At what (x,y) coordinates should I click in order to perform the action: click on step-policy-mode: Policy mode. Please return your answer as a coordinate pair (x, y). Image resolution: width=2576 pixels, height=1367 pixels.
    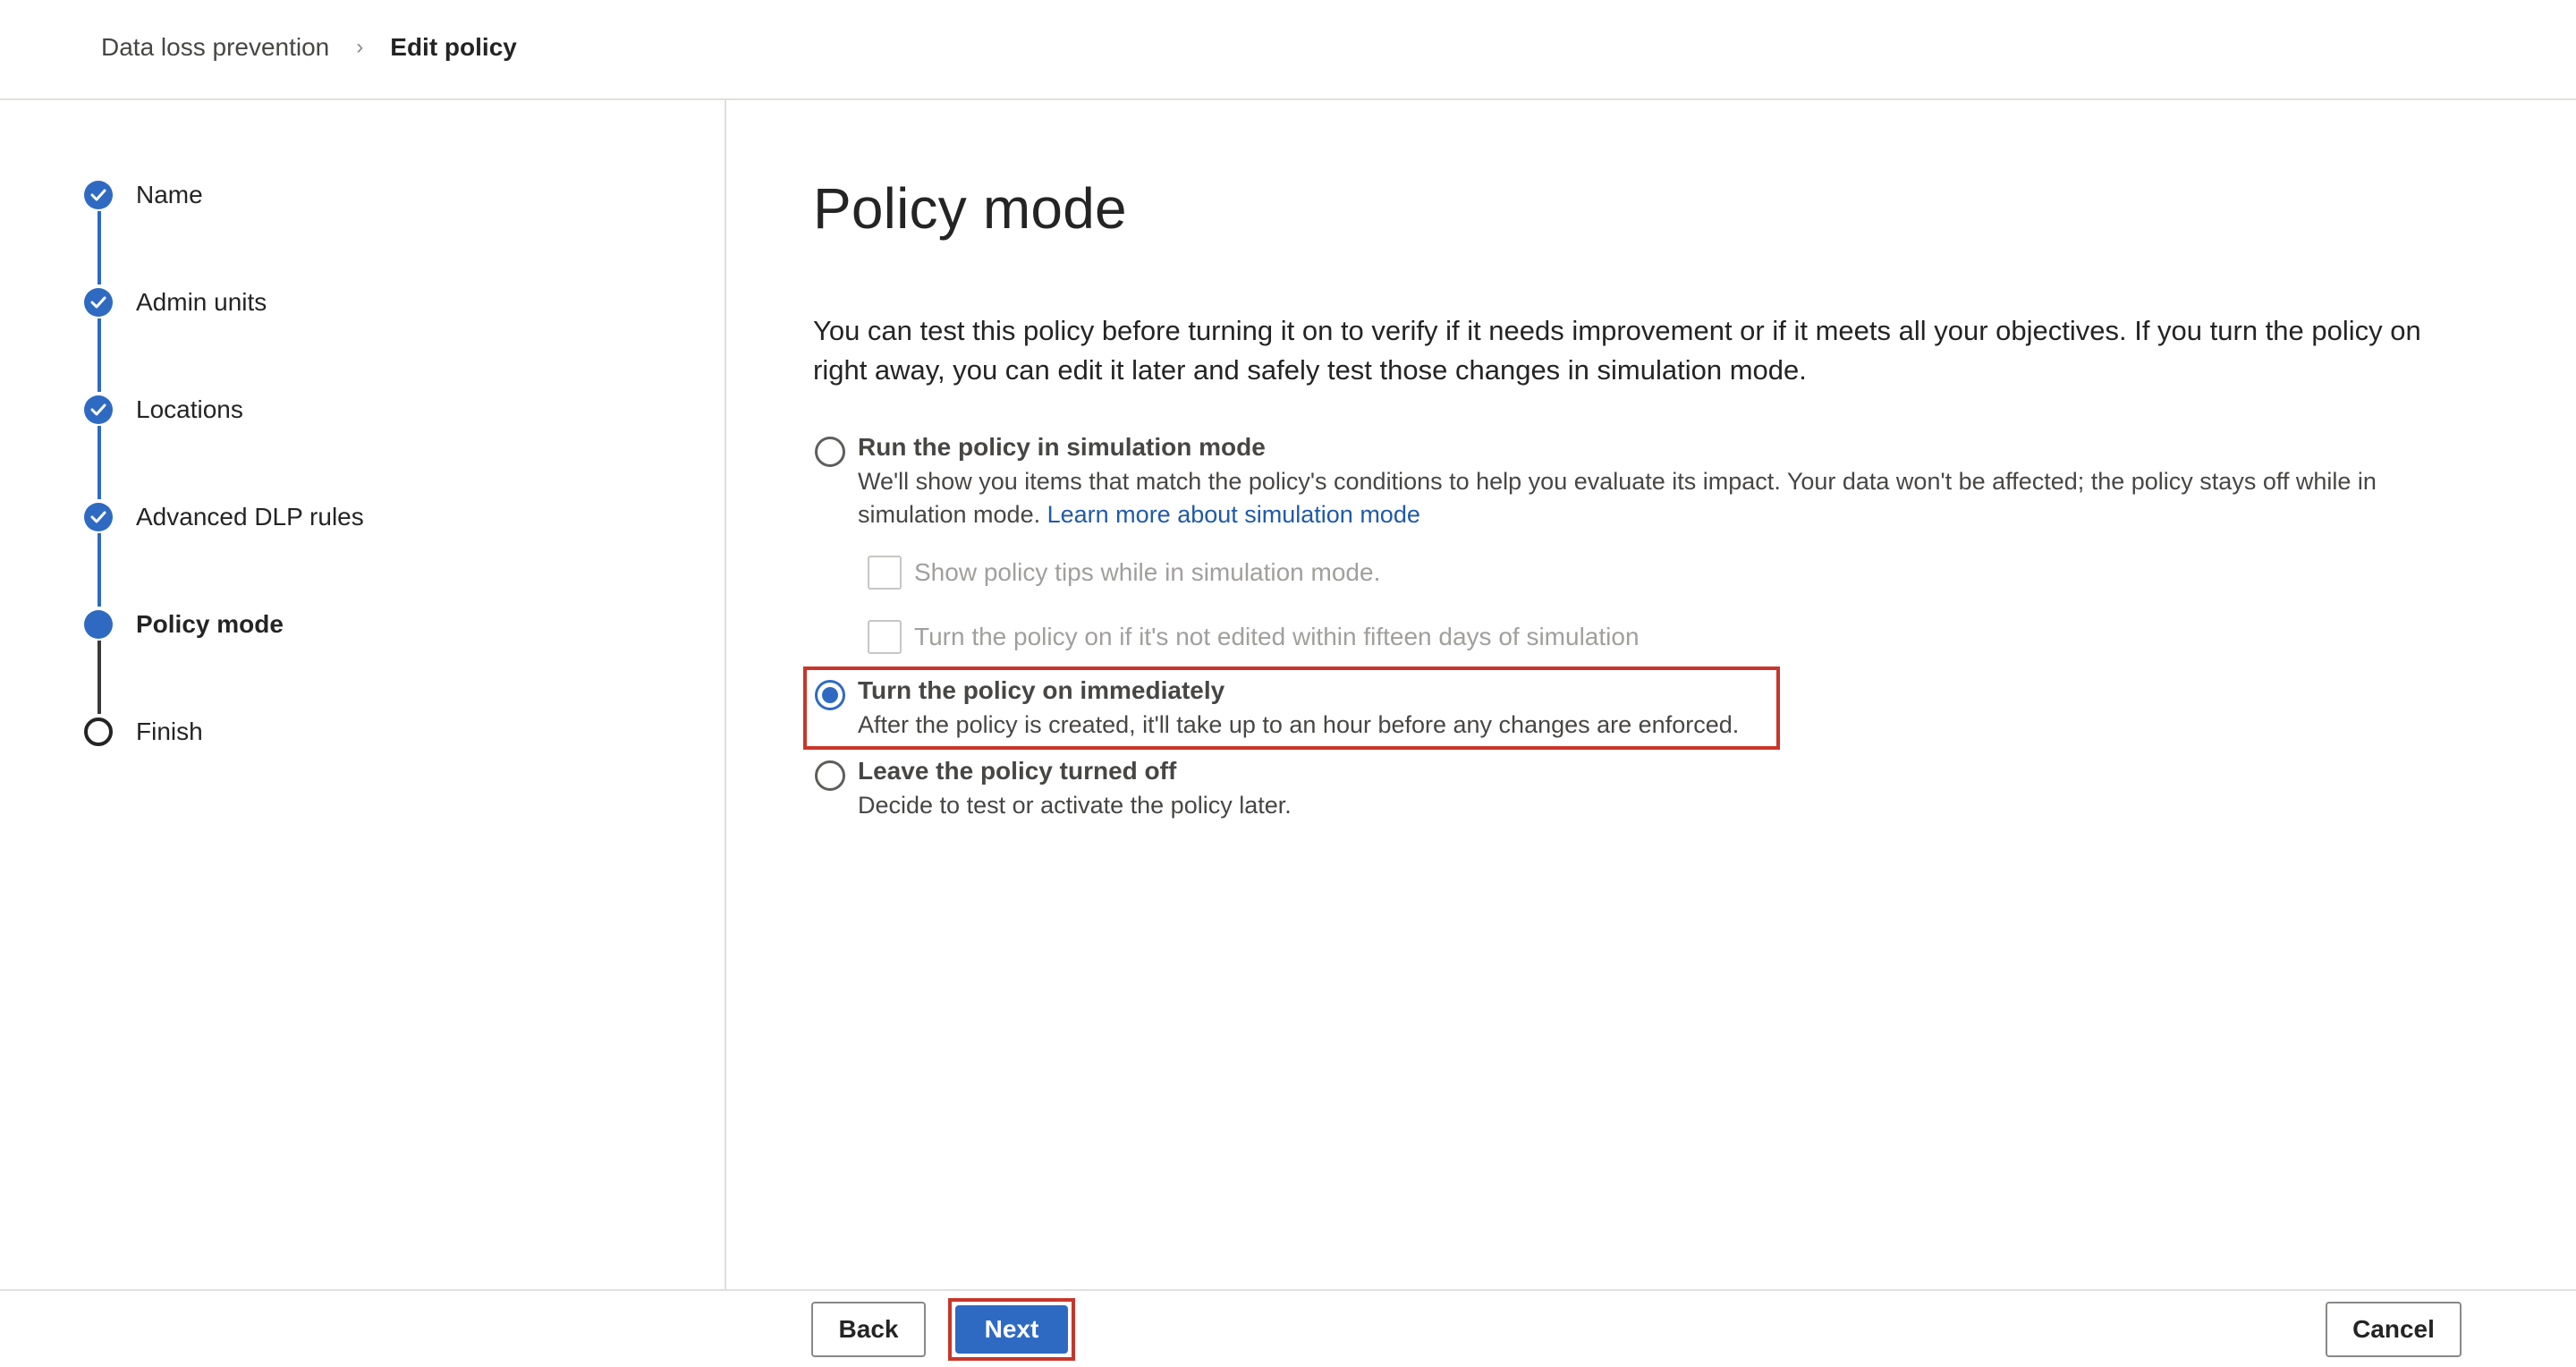
    Looking at the image, I should click on (184, 624).